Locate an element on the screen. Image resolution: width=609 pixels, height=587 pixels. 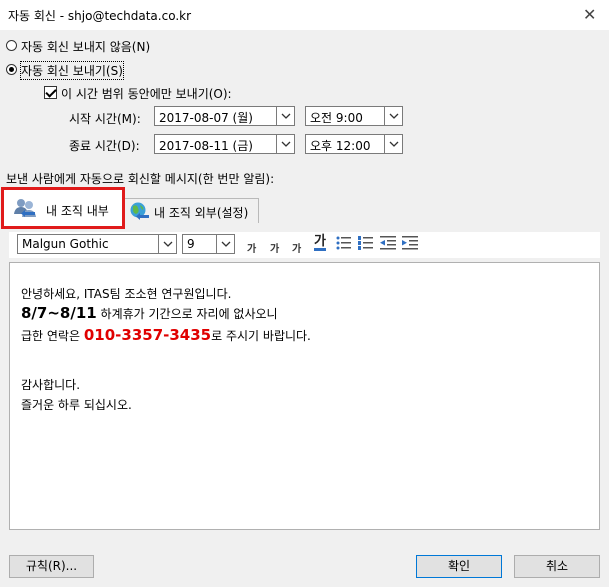
send-reply-label: 자동 회신 보내기(S) is located at coordinates (72, 70).